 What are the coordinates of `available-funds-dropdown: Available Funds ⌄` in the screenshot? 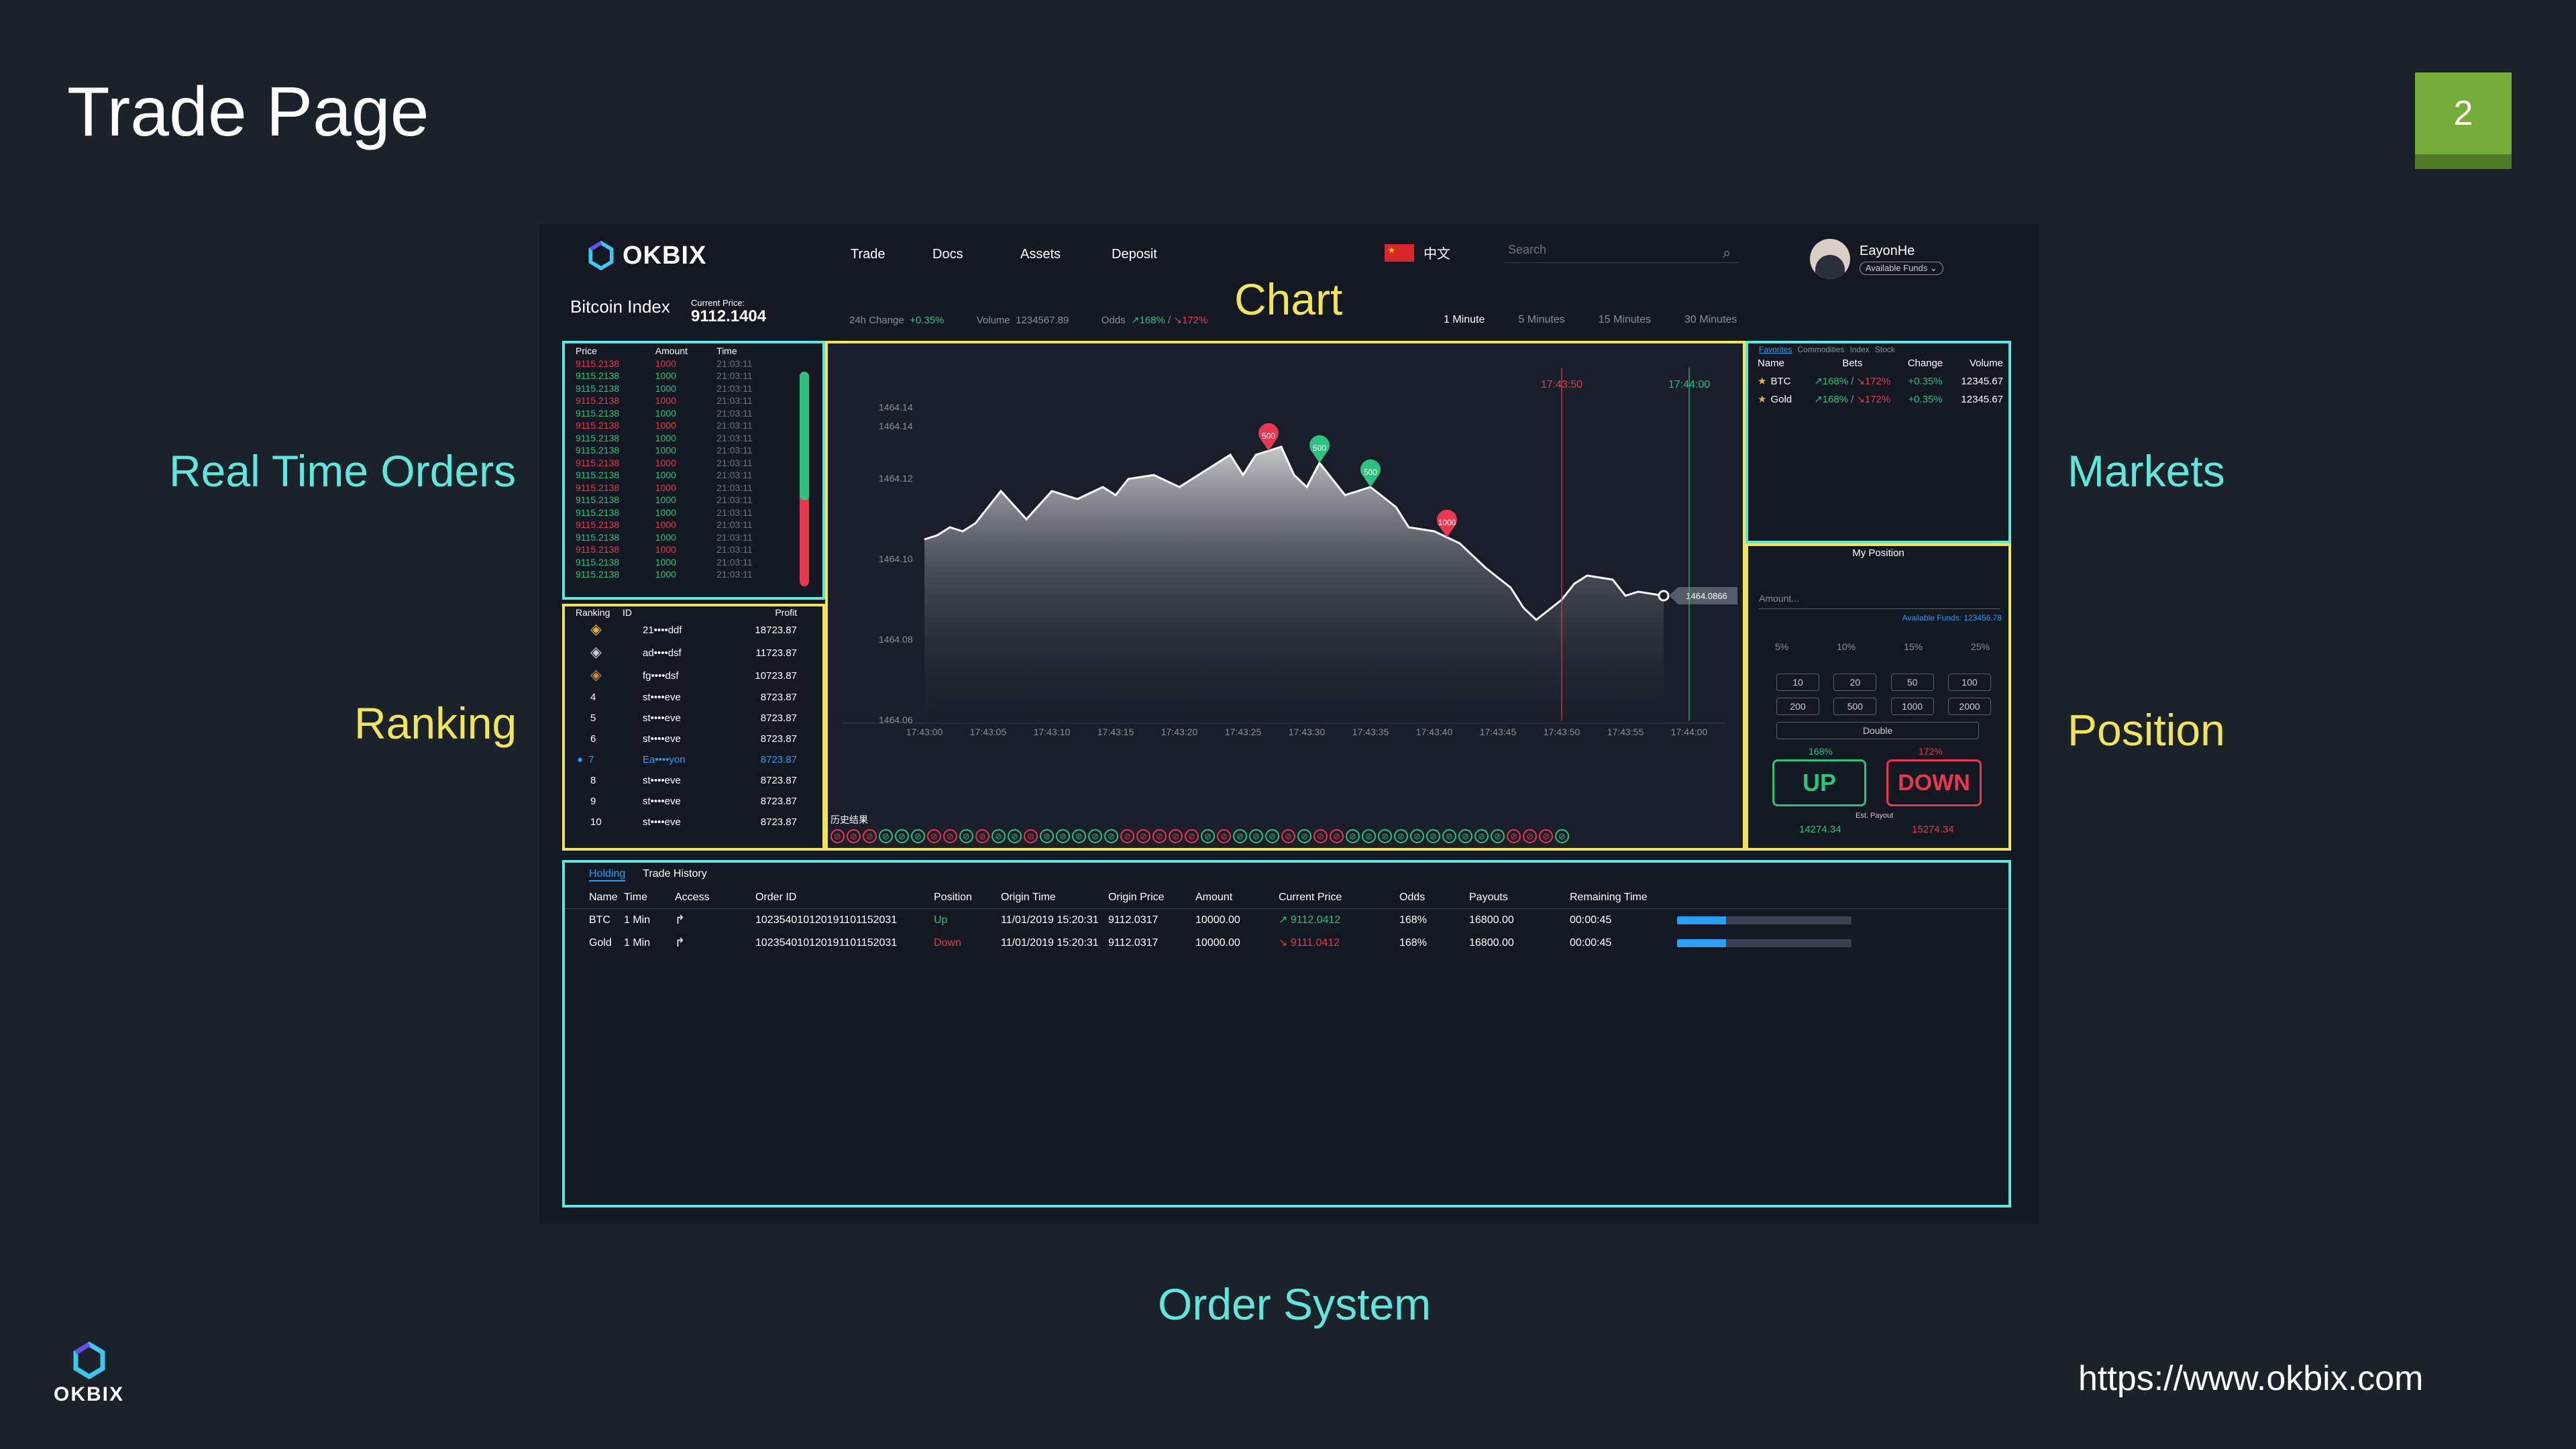 It's located at (1901, 268).